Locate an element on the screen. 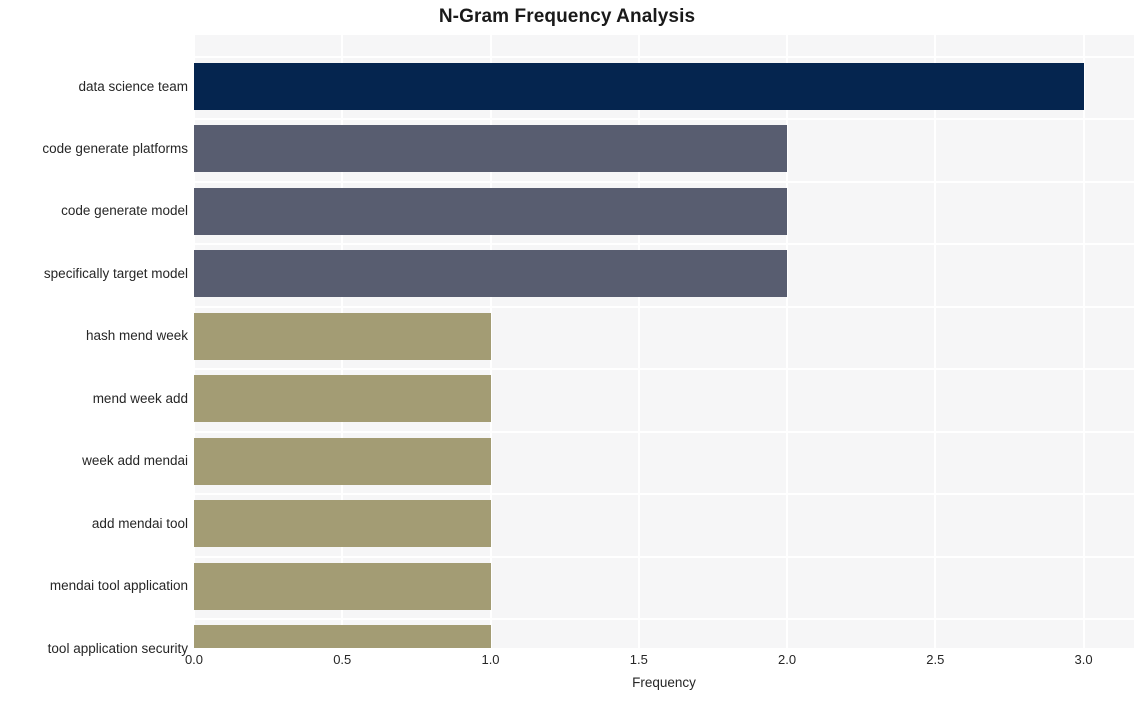  y-axis-tick-label: mend week add is located at coordinates (140, 398).